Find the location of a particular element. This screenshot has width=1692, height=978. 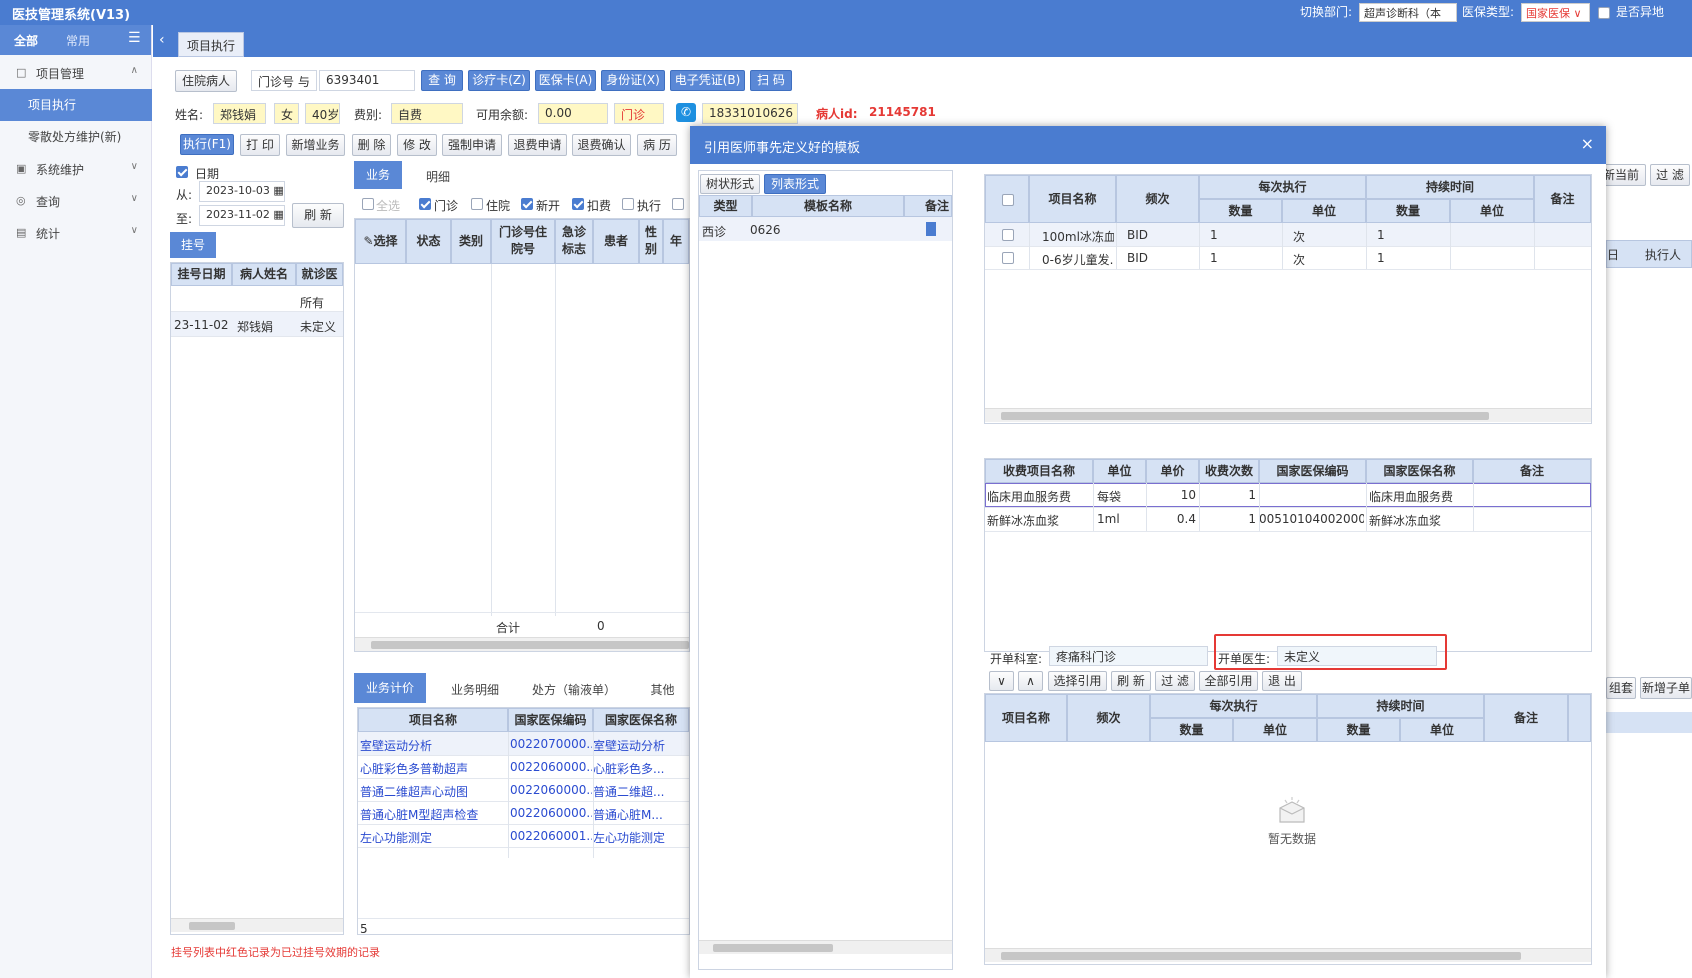

reg-filter-all: 所有 is located at coordinates (312, 302).